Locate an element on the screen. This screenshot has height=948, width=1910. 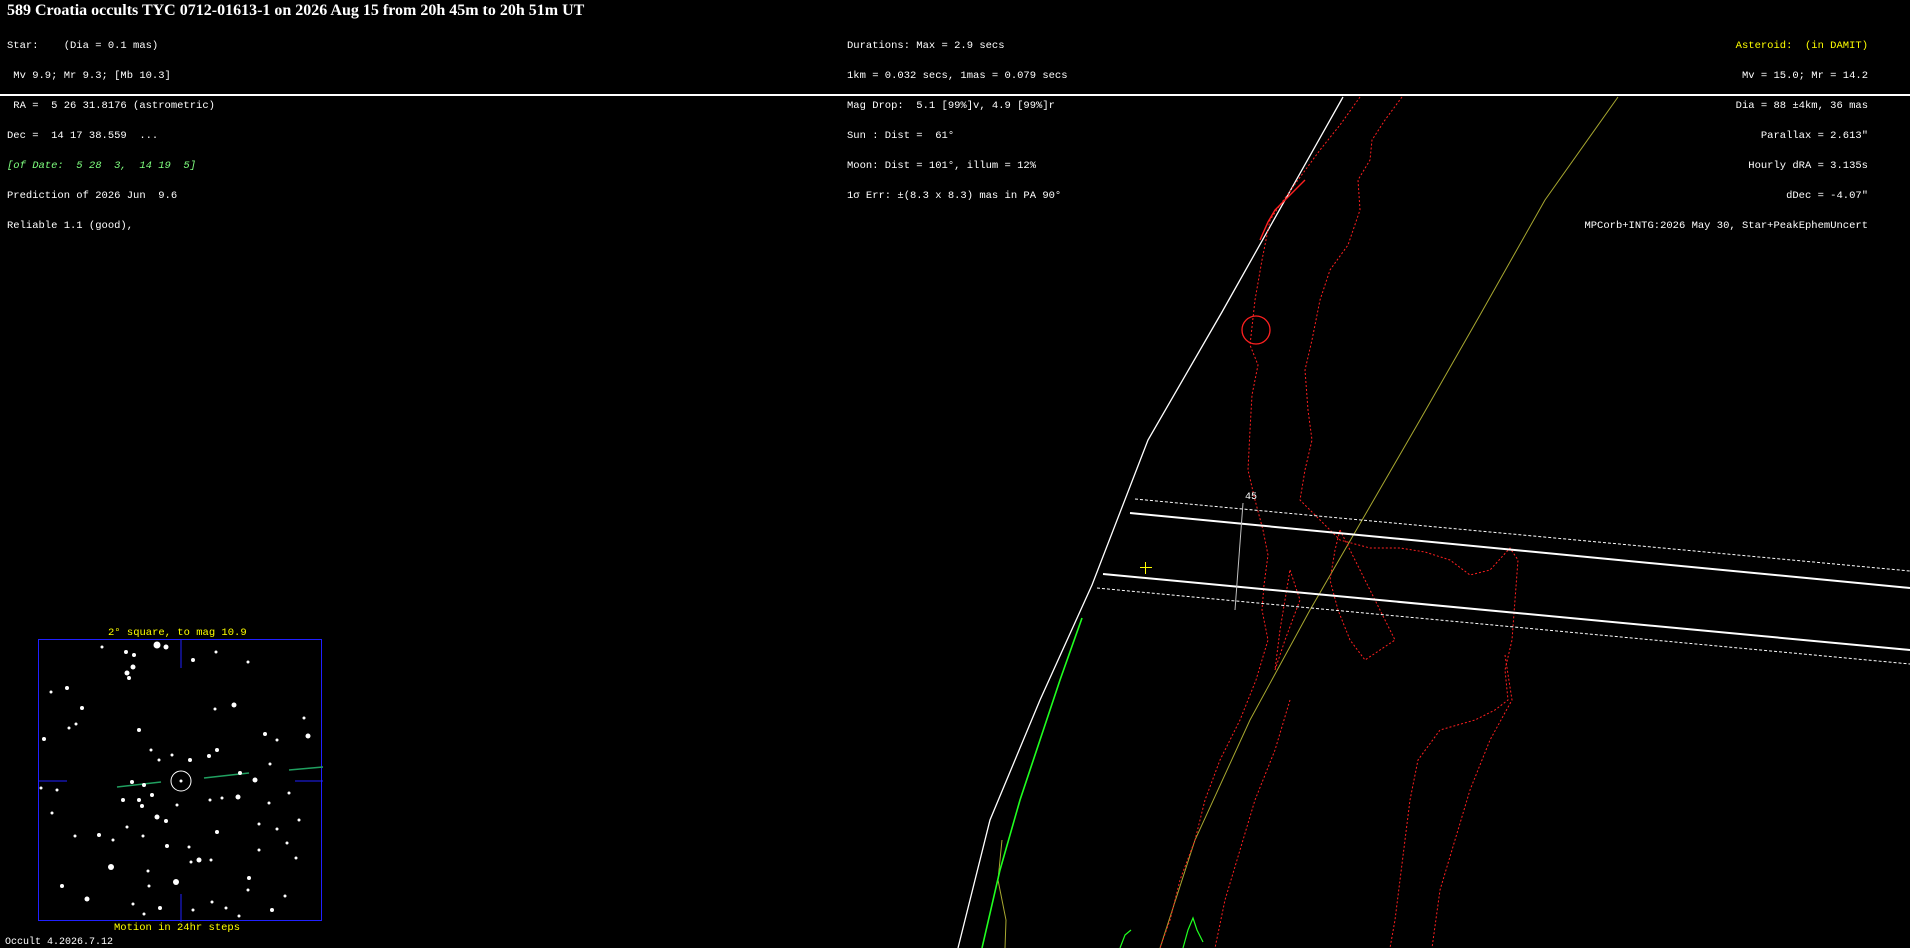
finder-title: 2° square, to mag 10.9 is located at coordinates (177, 633).